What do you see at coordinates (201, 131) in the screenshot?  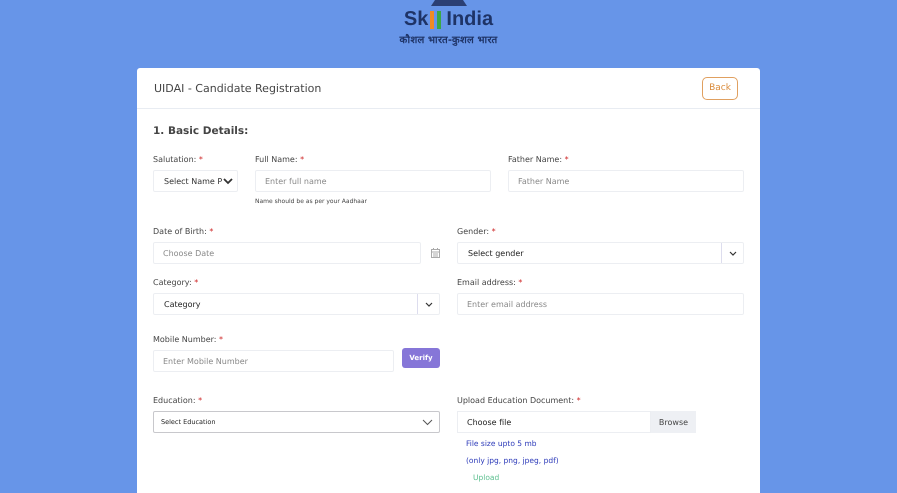 I see `section-title: 1. Basic Details:` at bounding box center [201, 131].